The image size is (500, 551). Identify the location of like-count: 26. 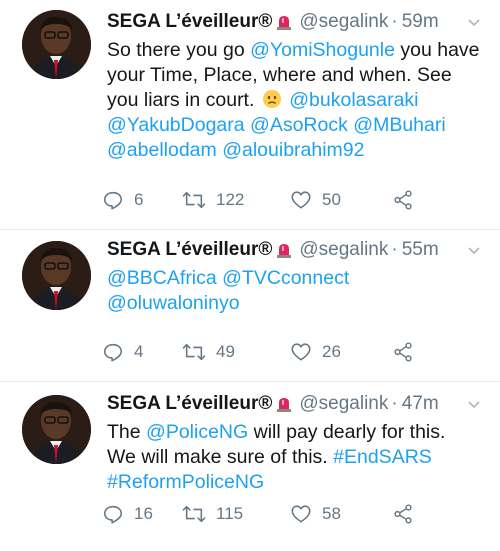
(331, 351).